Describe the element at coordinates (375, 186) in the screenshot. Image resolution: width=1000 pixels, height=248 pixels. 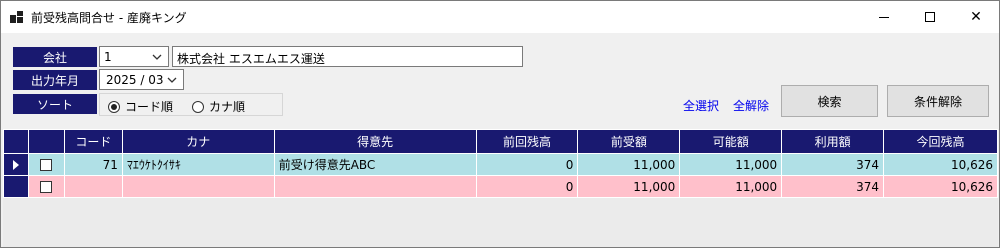
I see `cell-customer` at that location.